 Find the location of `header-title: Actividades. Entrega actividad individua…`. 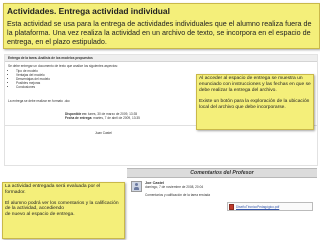

header-title: Actividades. Entrega actividad individua… is located at coordinates (88, 11).